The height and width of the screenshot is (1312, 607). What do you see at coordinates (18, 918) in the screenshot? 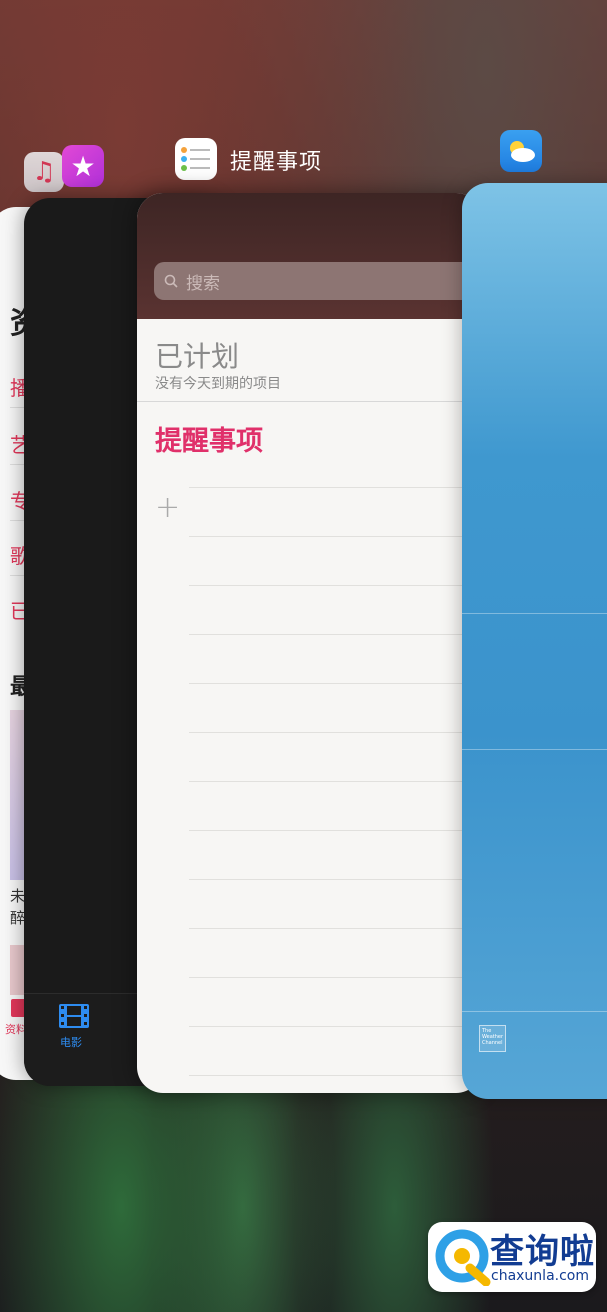
I see `song-artist: 醉` at bounding box center [18, 918].